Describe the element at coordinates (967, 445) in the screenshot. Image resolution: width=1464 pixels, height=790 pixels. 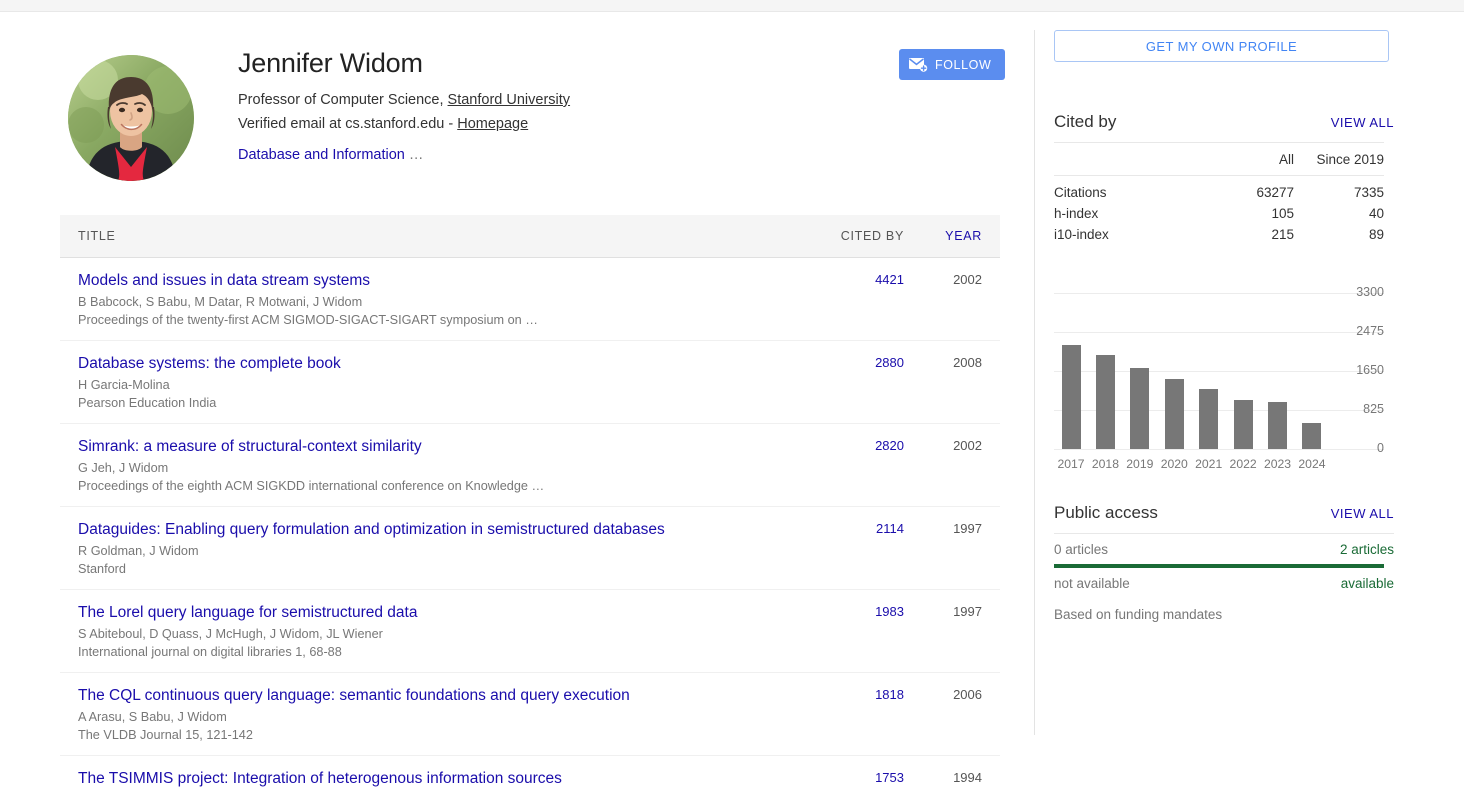
I see `publication-year: 2002` at that location.